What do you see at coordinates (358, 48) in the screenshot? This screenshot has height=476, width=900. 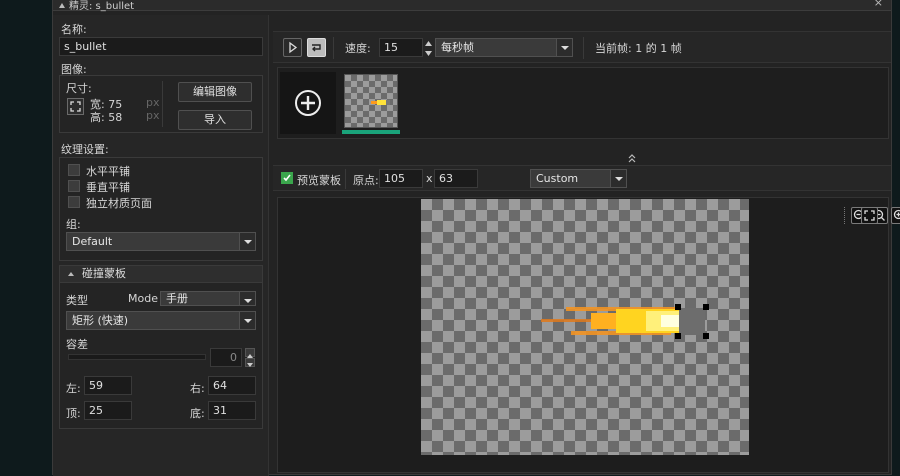 I see `speed-label: 速度:` at bounding box center [358, 48].